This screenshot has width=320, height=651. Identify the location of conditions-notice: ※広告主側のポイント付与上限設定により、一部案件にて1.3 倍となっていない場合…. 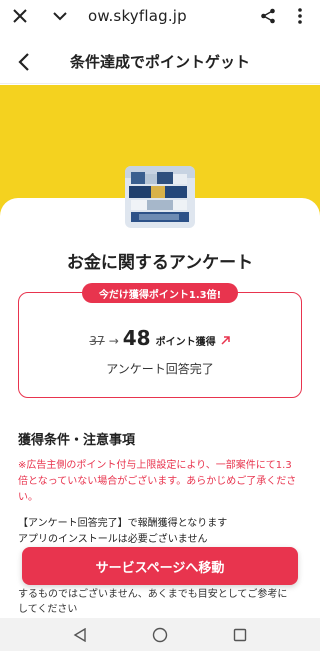
(161, 482).